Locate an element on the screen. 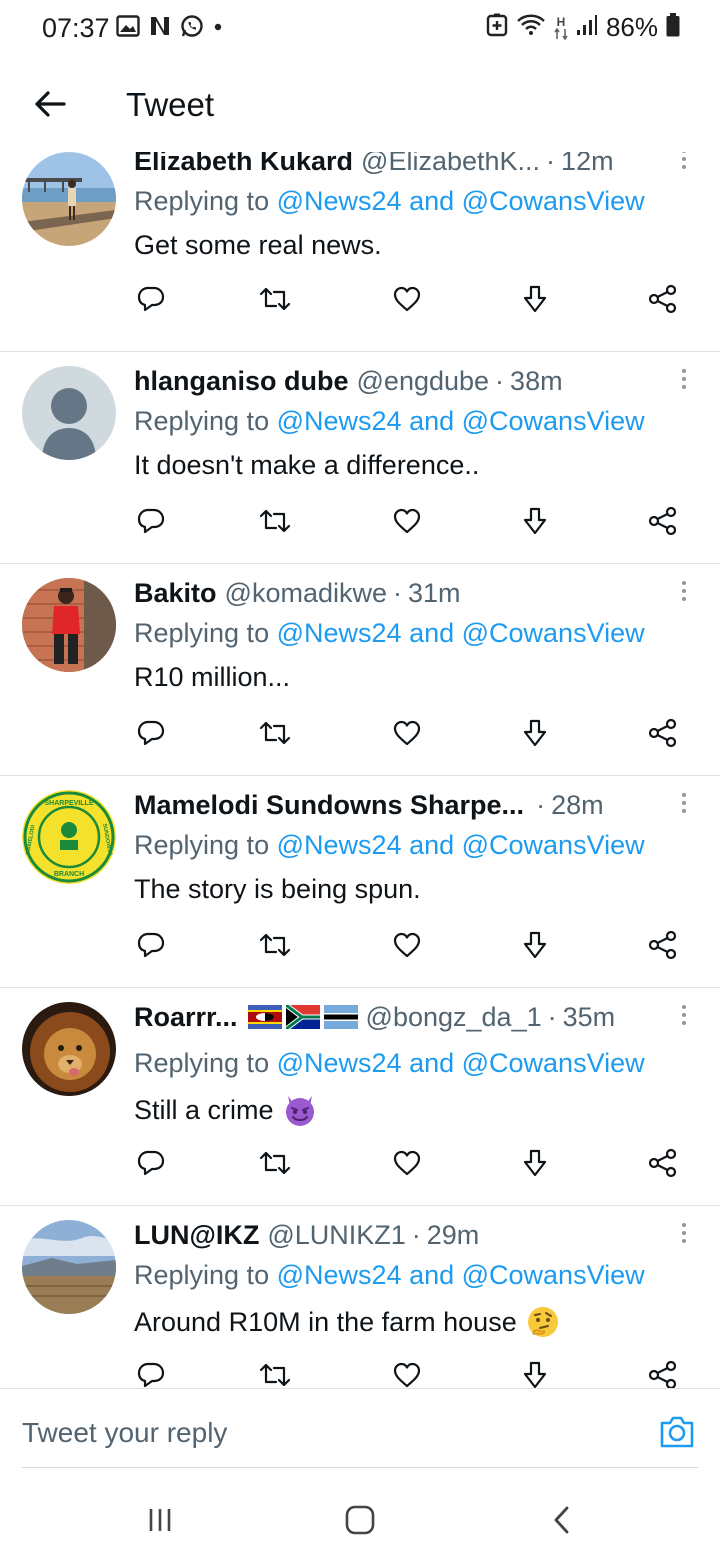 The image size is (720, 1560). retweet-icon is located at coordinates (275, 733).